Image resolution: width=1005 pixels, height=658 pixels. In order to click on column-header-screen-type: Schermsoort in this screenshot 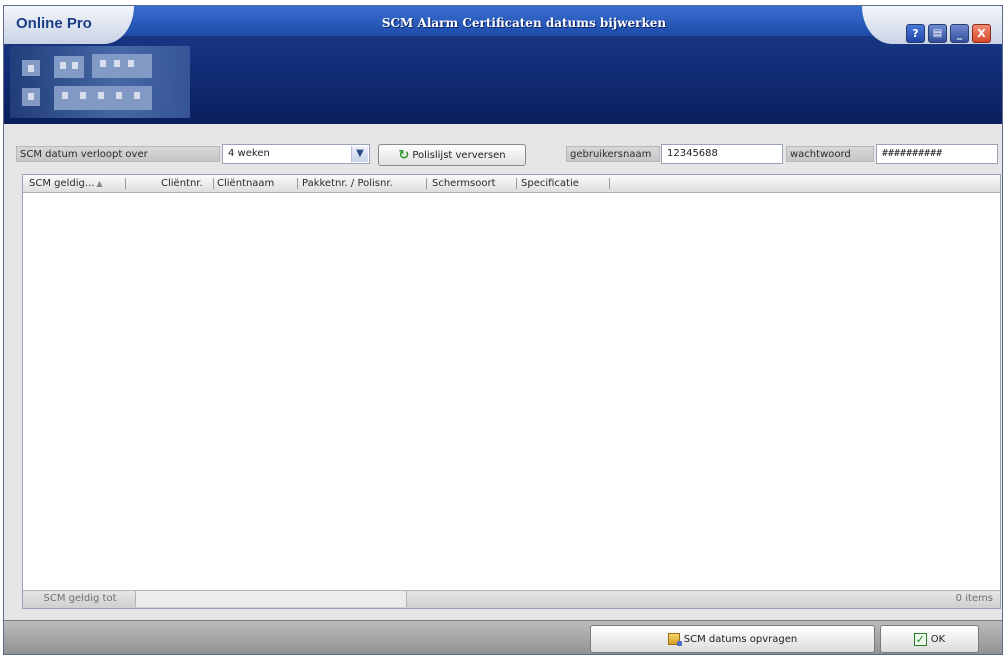, I will do `click(464, 183)`.